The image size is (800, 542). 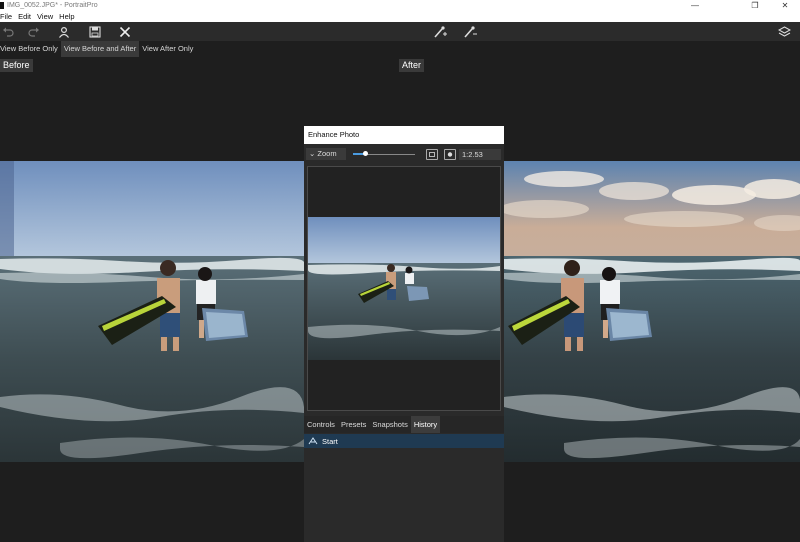 I want to click on enhance-panel-title: Enhance Photo, so click(x=404, y=135).